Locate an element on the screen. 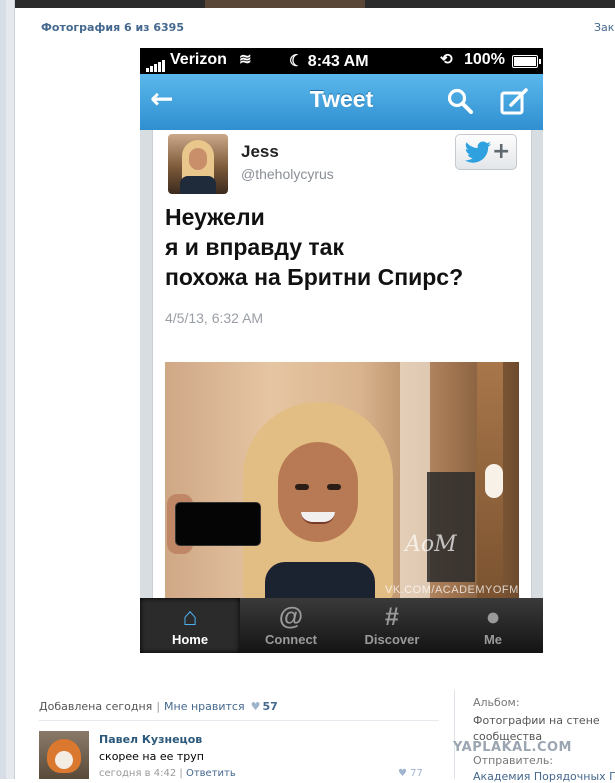 Image resolution: width=615 pixels, height=783 pixels. added-date: Добавлена сегодня is located at coordinates (96, 706).